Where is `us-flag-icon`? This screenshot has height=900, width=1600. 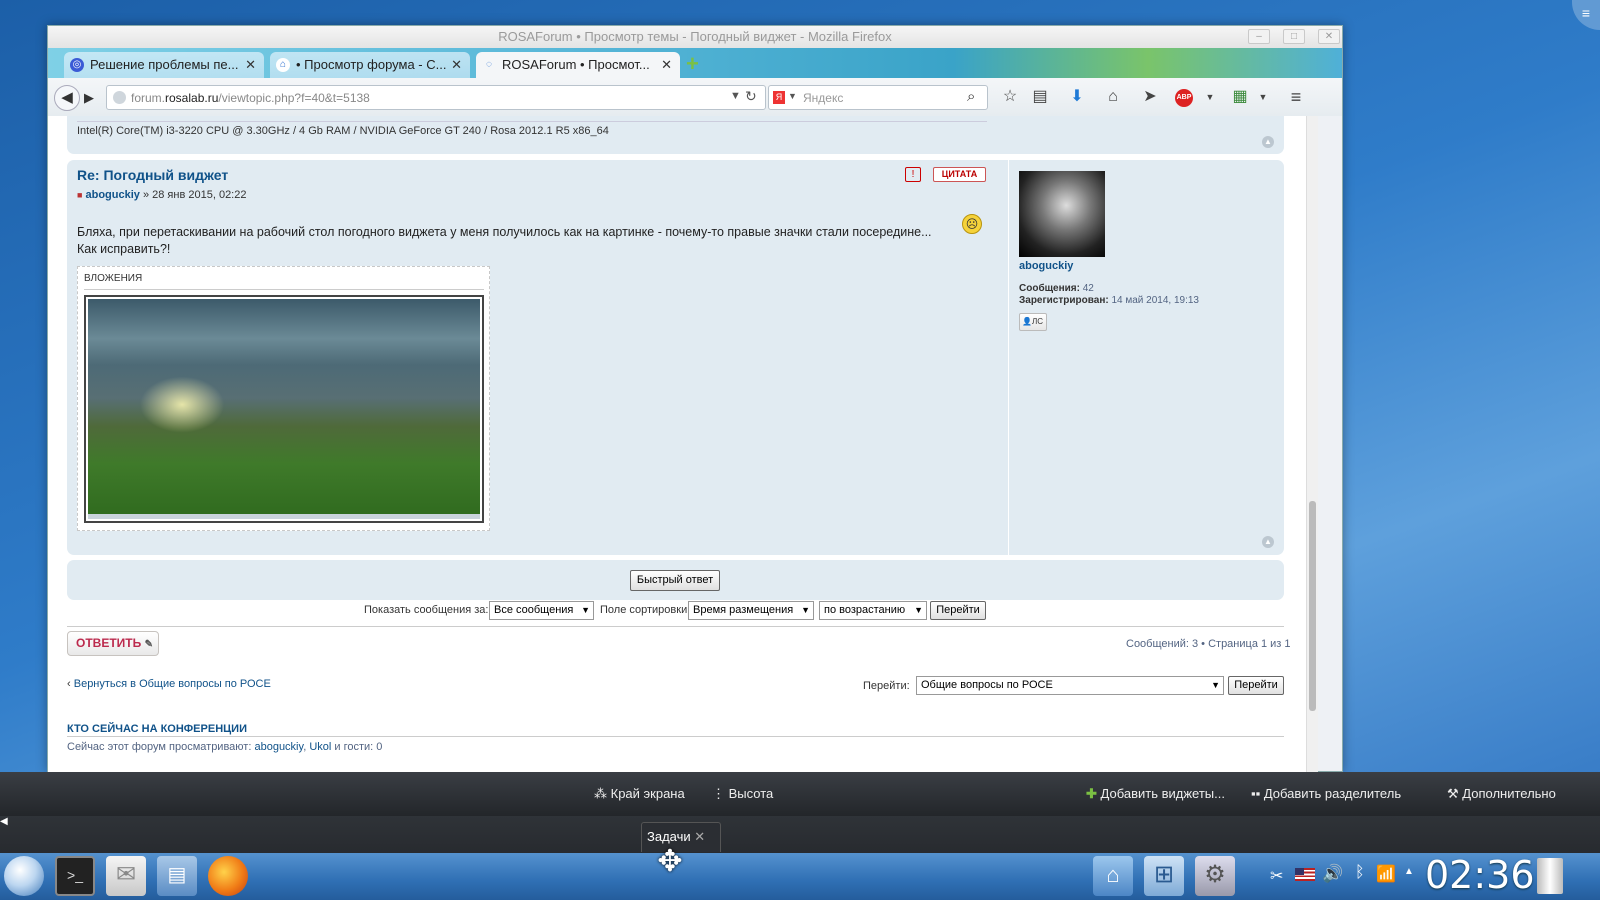 us-flag-icon is located at coordinates (1305, 874).